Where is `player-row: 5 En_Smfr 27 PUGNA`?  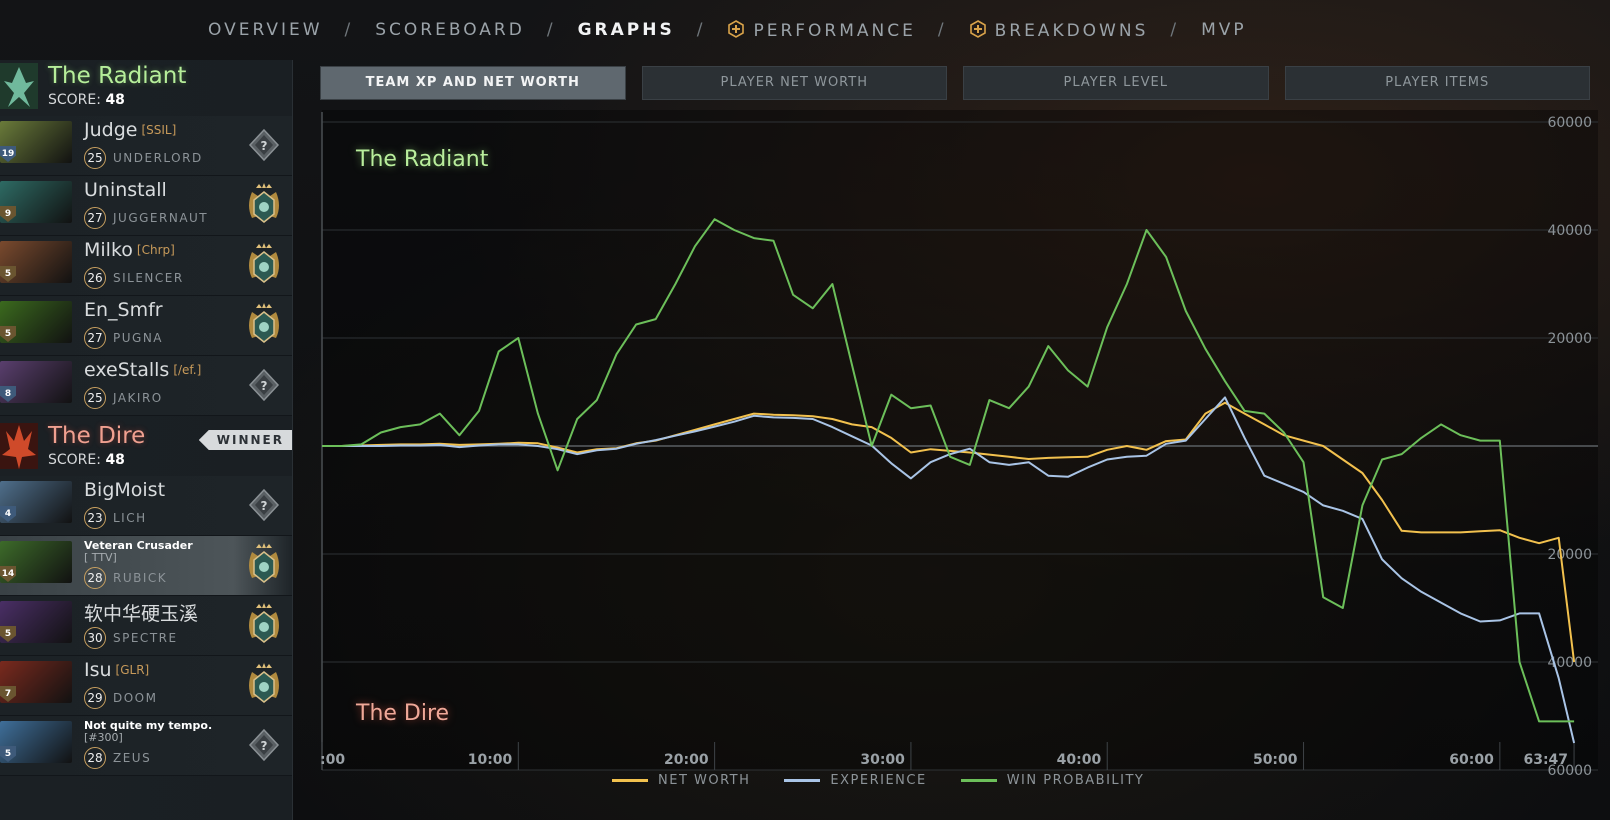 player-row: 5 En_Smfr 27 PUGNA is located at coordinates (146, 326).